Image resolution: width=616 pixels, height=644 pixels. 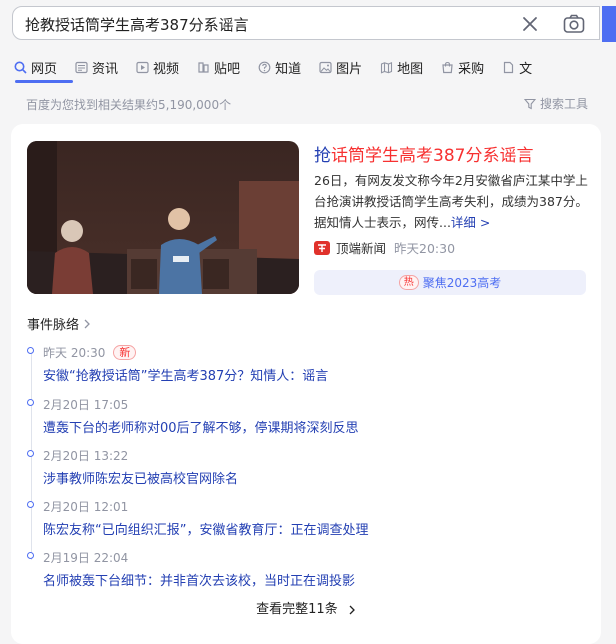 What do you see at coordinates (203, 67) in the screenshot?
I see `tieba-icon` at bounding box center [203, 67].